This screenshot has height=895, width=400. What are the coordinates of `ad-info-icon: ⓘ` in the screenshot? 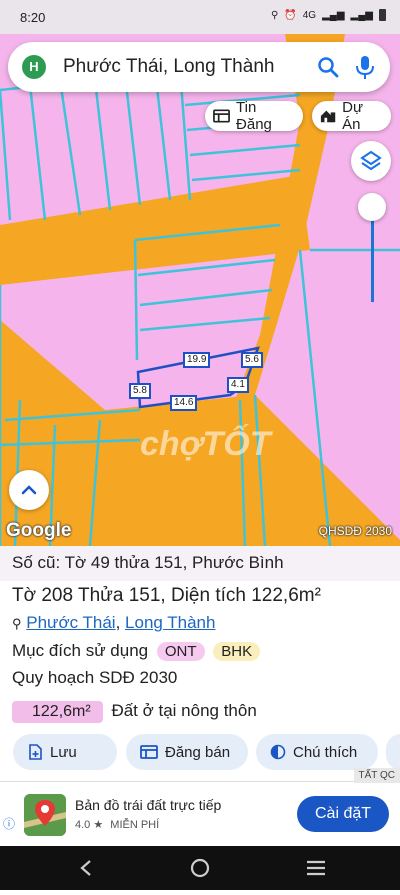 It's located at (9, 823).